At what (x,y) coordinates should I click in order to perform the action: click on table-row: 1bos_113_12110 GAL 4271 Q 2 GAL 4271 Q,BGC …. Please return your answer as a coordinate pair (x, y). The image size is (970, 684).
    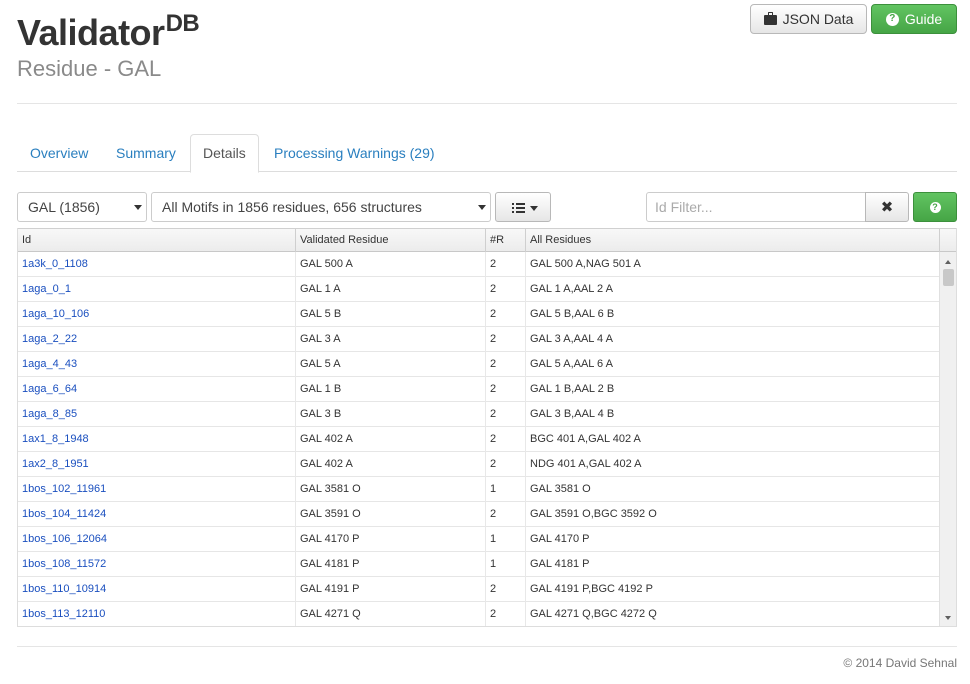
    Looking at the image, I should click on (479, 614).